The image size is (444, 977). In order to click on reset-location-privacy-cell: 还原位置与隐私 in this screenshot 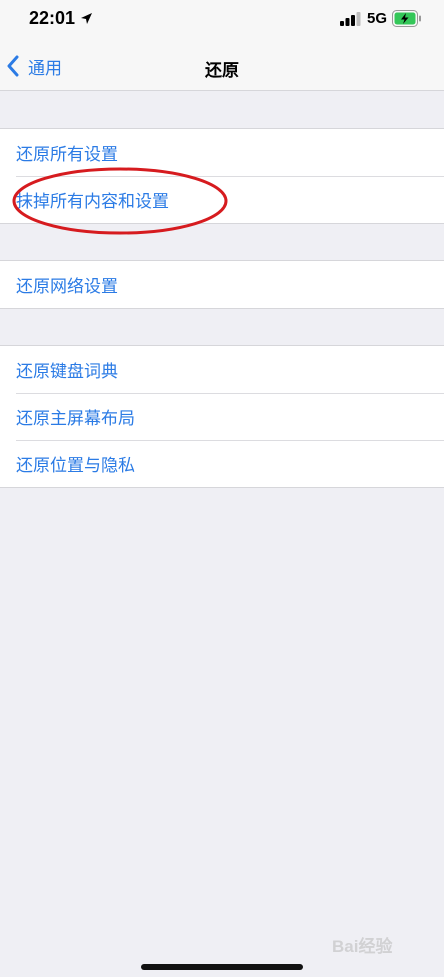, I will do `click(222, 463)`.